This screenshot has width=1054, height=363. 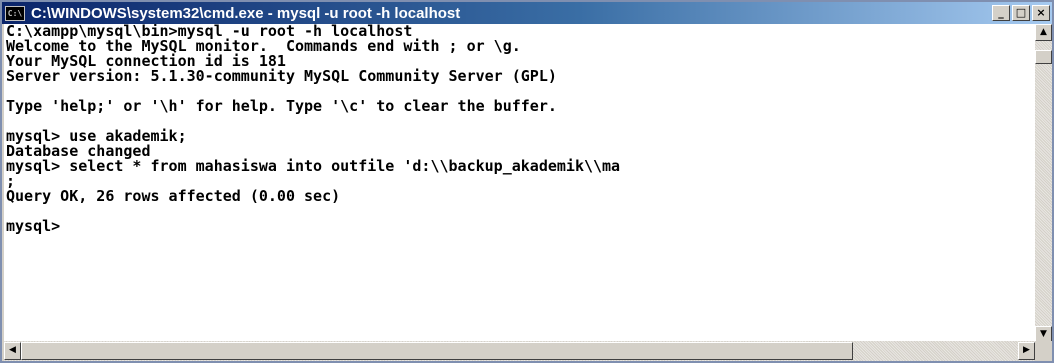 I want to click on close-button: ×, so click(x=1041, y=13).